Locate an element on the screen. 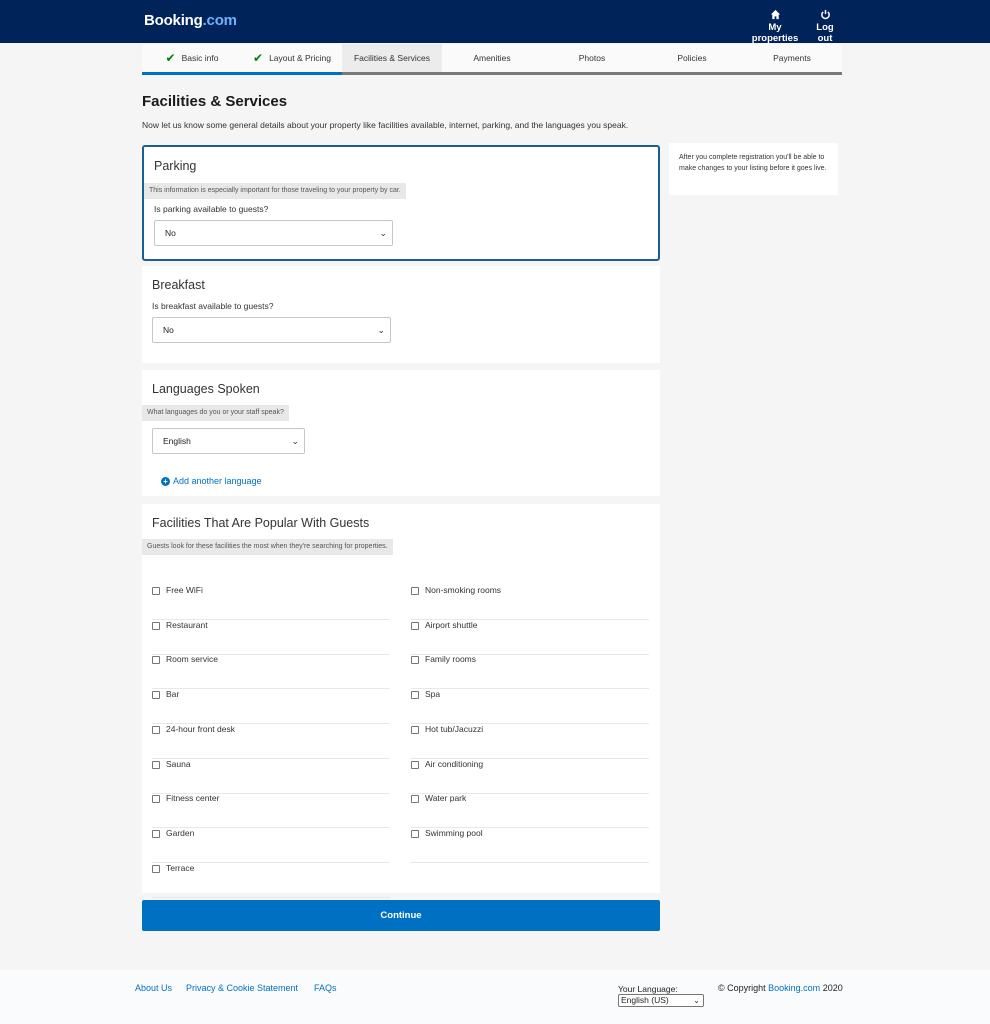 Image resolution: width=990 pixels, height=1024 pixels. facility-label: Fitness center is located at coordinates (193, 798).